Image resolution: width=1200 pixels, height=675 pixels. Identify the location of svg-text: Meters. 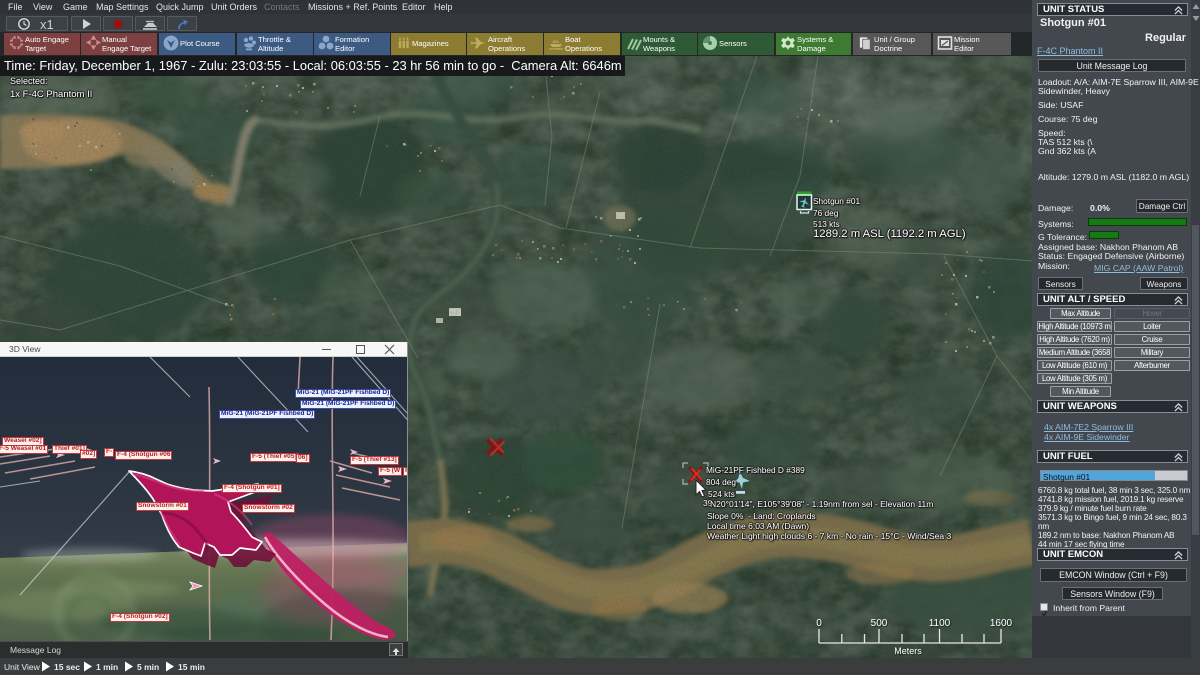
(908, 651).